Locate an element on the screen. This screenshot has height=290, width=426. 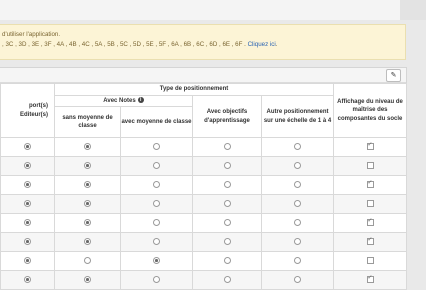
click-here-link: Cliquez ici is located at coordinates (262, 44).